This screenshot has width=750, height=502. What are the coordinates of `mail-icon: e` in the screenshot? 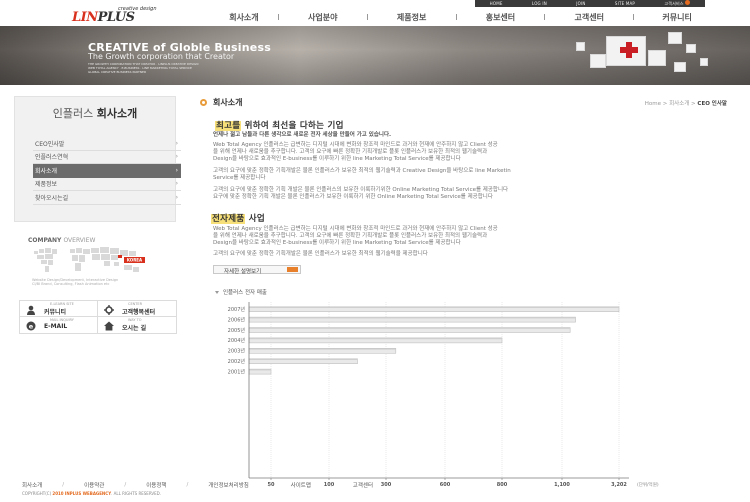 It's located at (31, 326).